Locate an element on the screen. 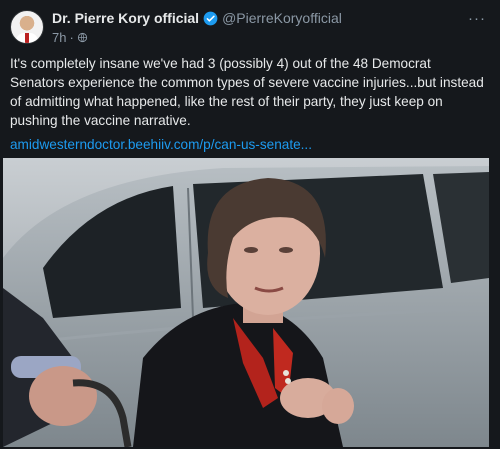  globe-icon is located at coordinates (82, 37).